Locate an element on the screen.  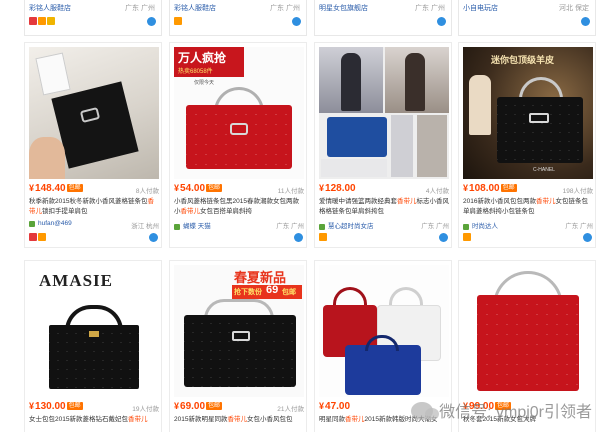
promo-free-ship: 包邮 is located at coordinates (289, 292).